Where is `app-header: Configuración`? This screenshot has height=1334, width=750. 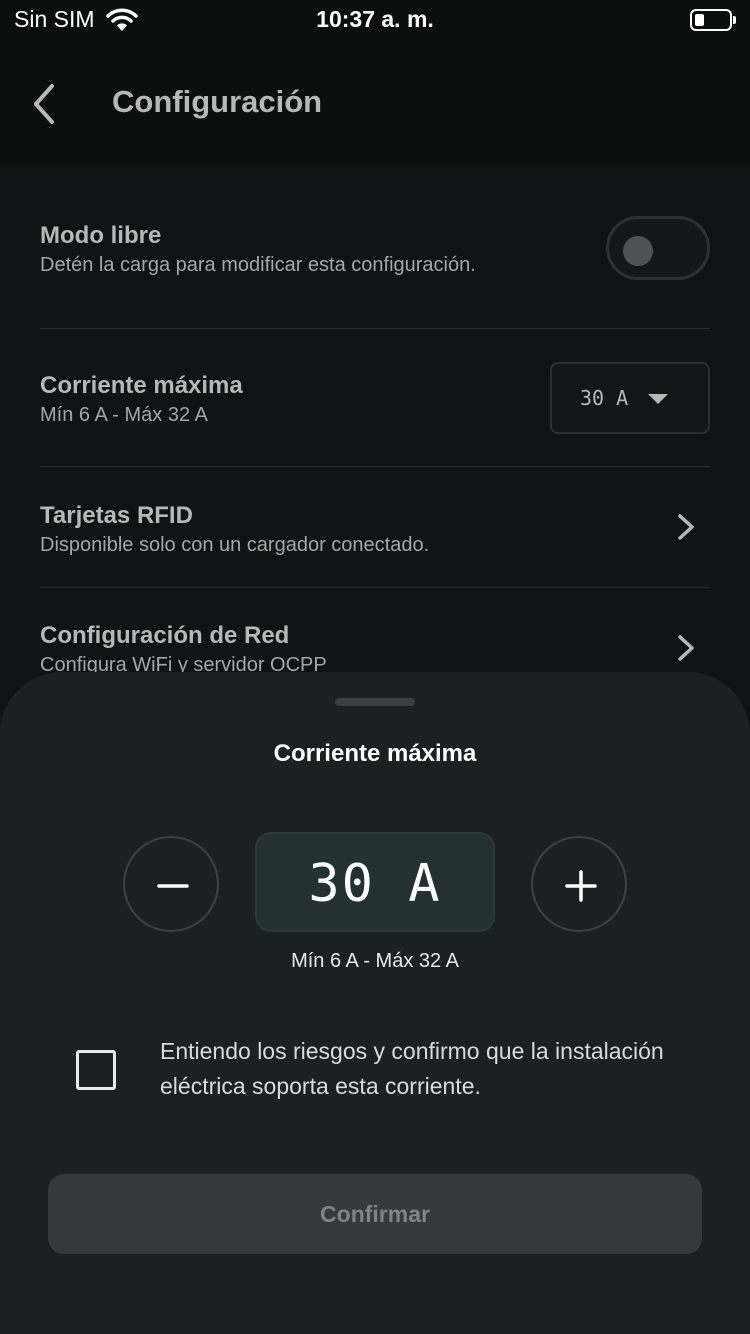 app-header: Configuración is located at coordinates (375, 103).